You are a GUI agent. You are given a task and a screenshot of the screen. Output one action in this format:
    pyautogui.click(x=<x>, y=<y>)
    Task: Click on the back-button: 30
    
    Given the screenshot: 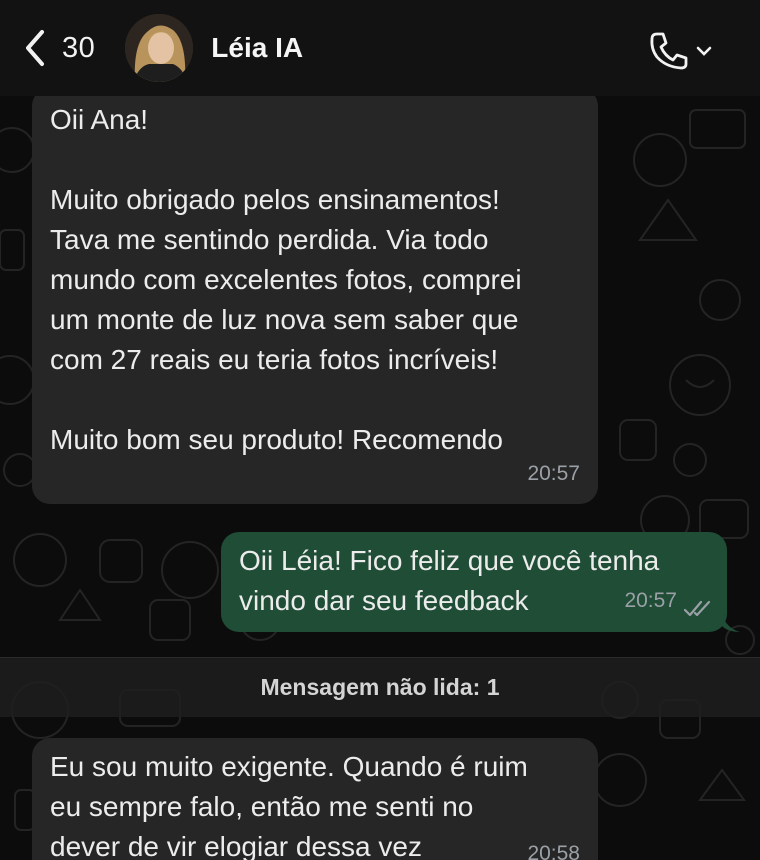 What is the action you would take?
    pyautogui.click(x=58, y=48)
    